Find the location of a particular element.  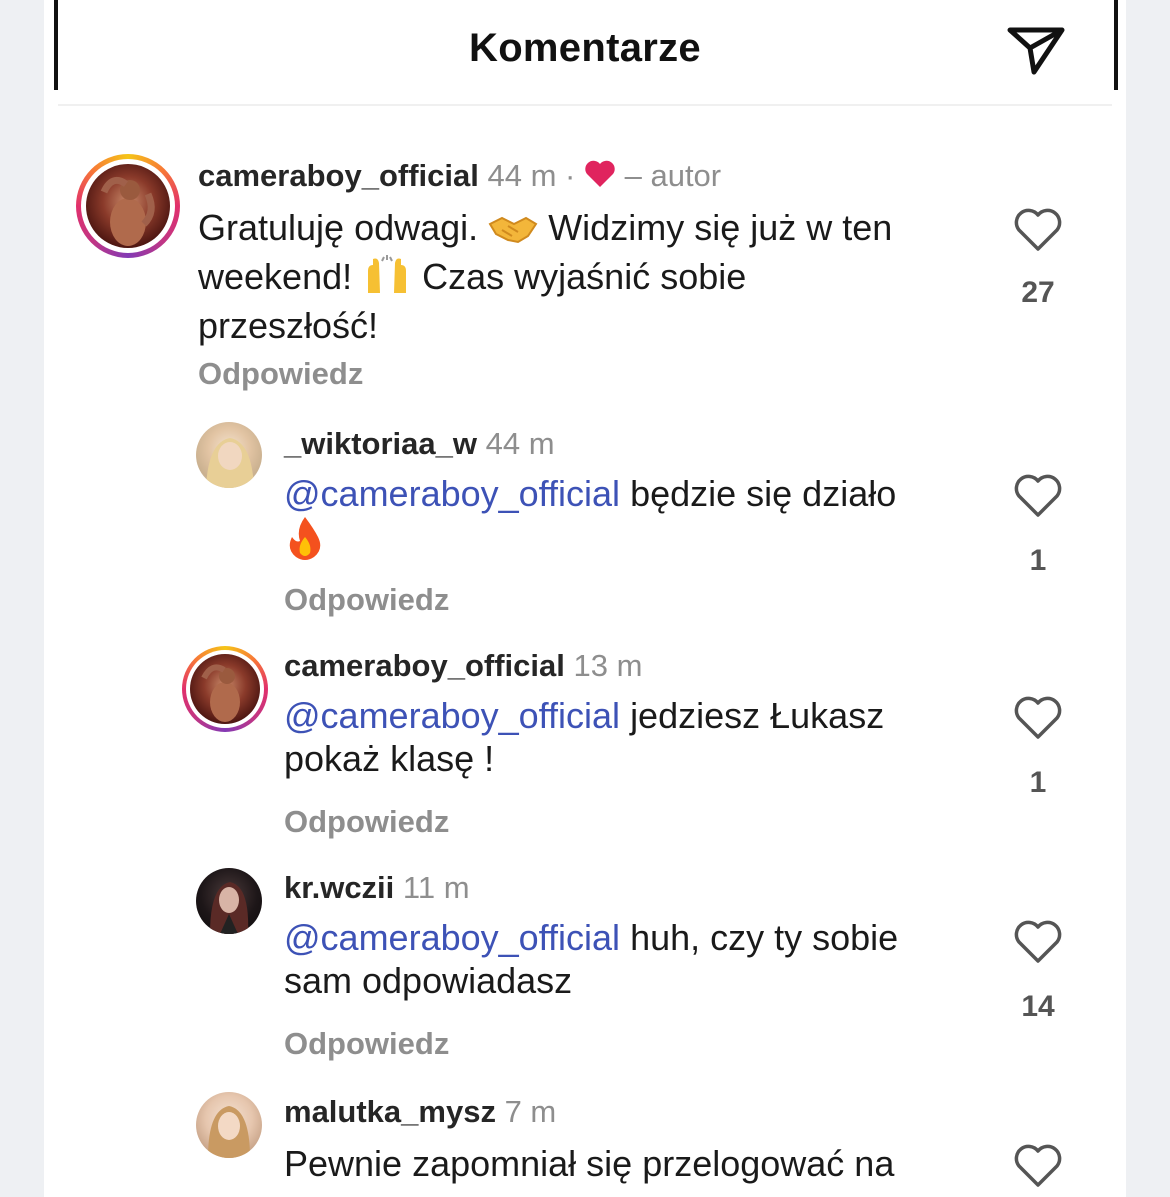

comment-text-part: sam odpowiadasz is located at coordinates (428, 980).